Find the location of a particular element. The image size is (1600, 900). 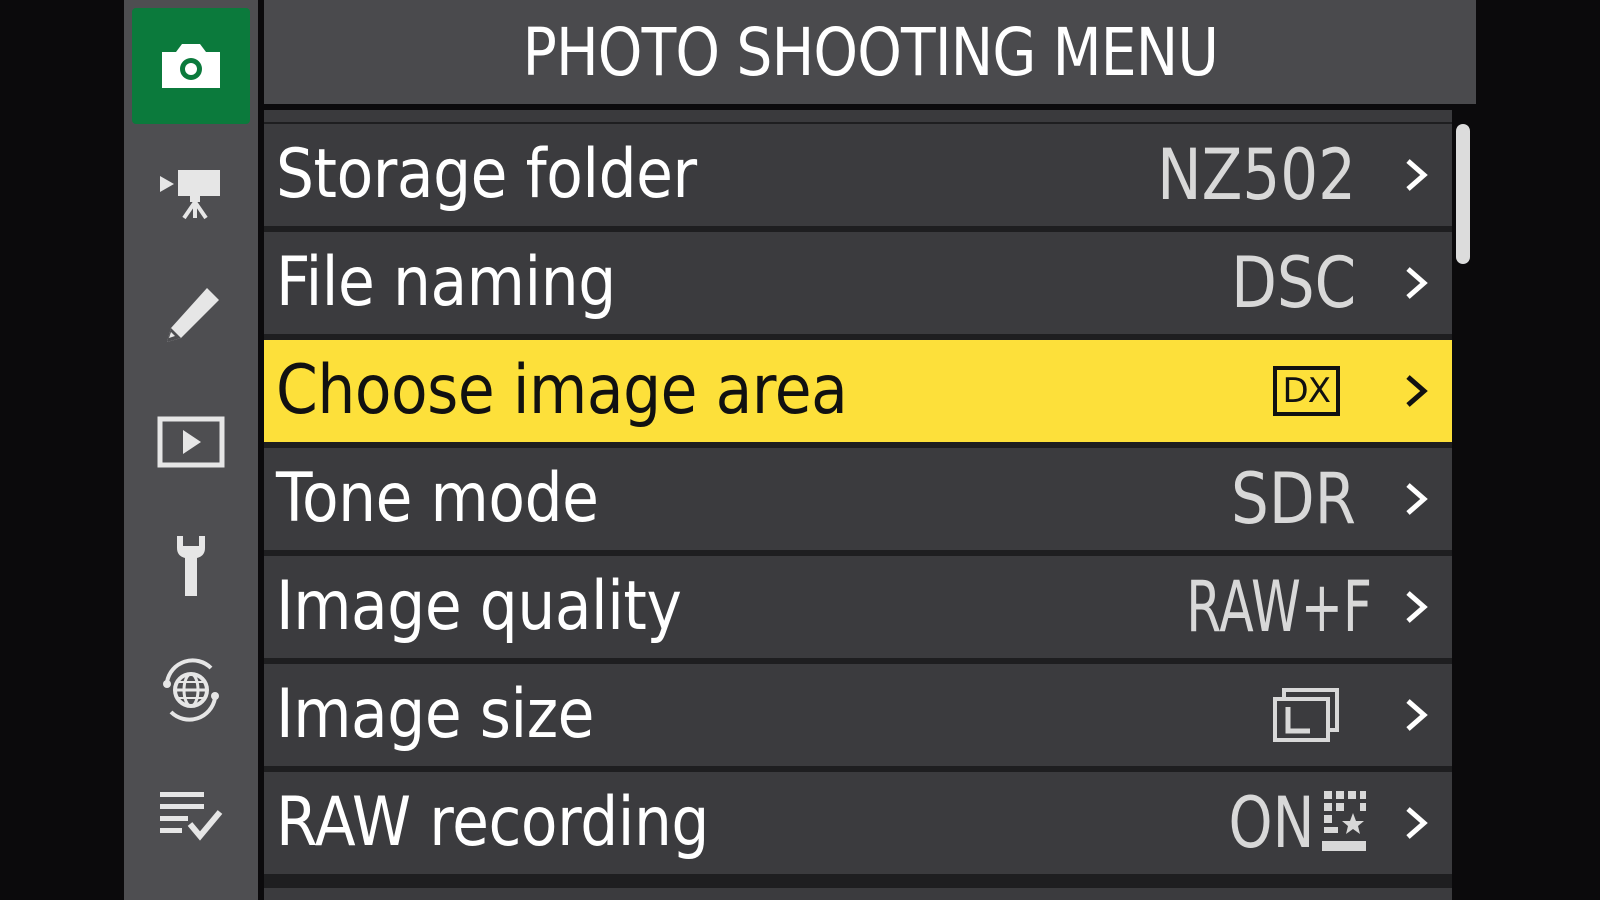

page-title: PHOTO SHOOTING MENU is located at coordinates (870, 52).